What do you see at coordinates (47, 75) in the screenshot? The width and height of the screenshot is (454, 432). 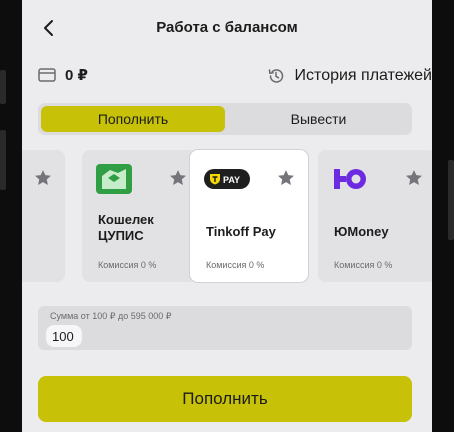 I see `wallet-icon` at bounding box center [47, 75].